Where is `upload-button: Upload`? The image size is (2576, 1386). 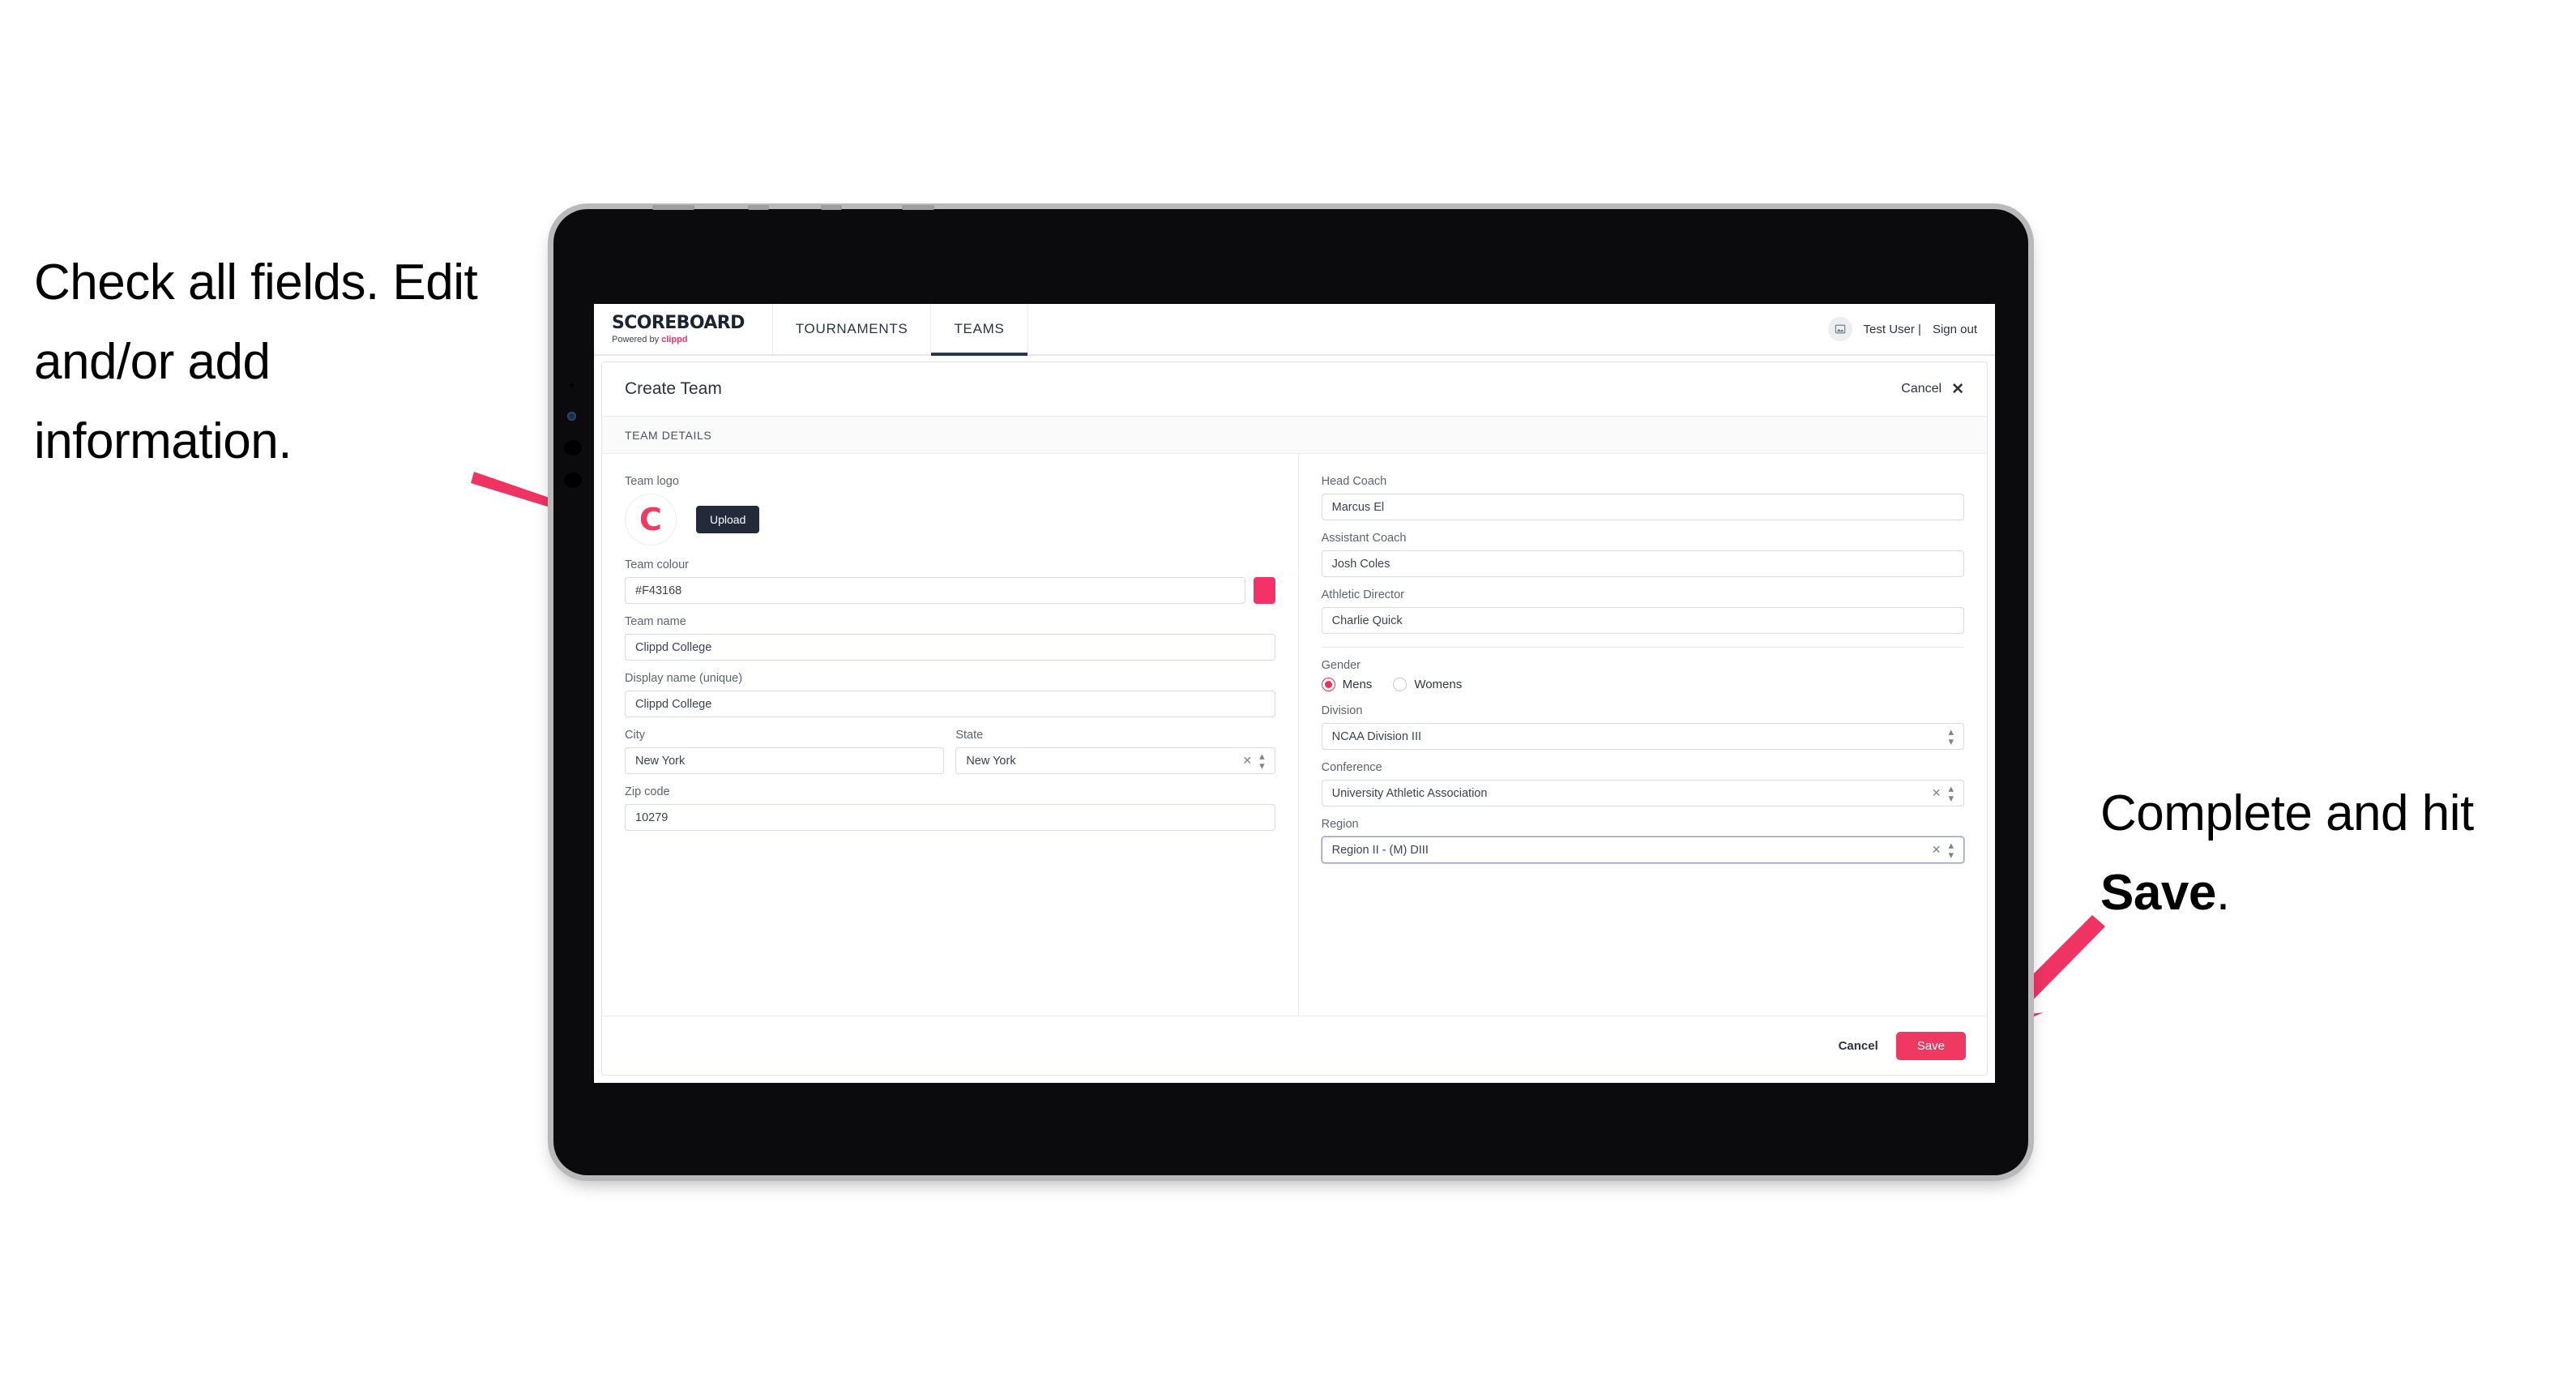 upload-button: Upload is located at coordinates (728, 519).